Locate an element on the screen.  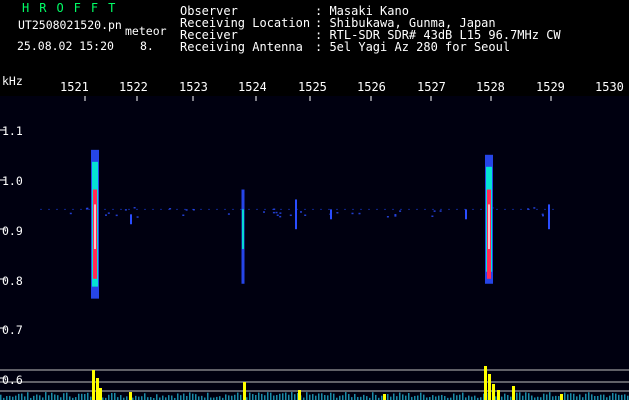
antenna-label: Receiving Antenna is located at coordinates (241, 47).